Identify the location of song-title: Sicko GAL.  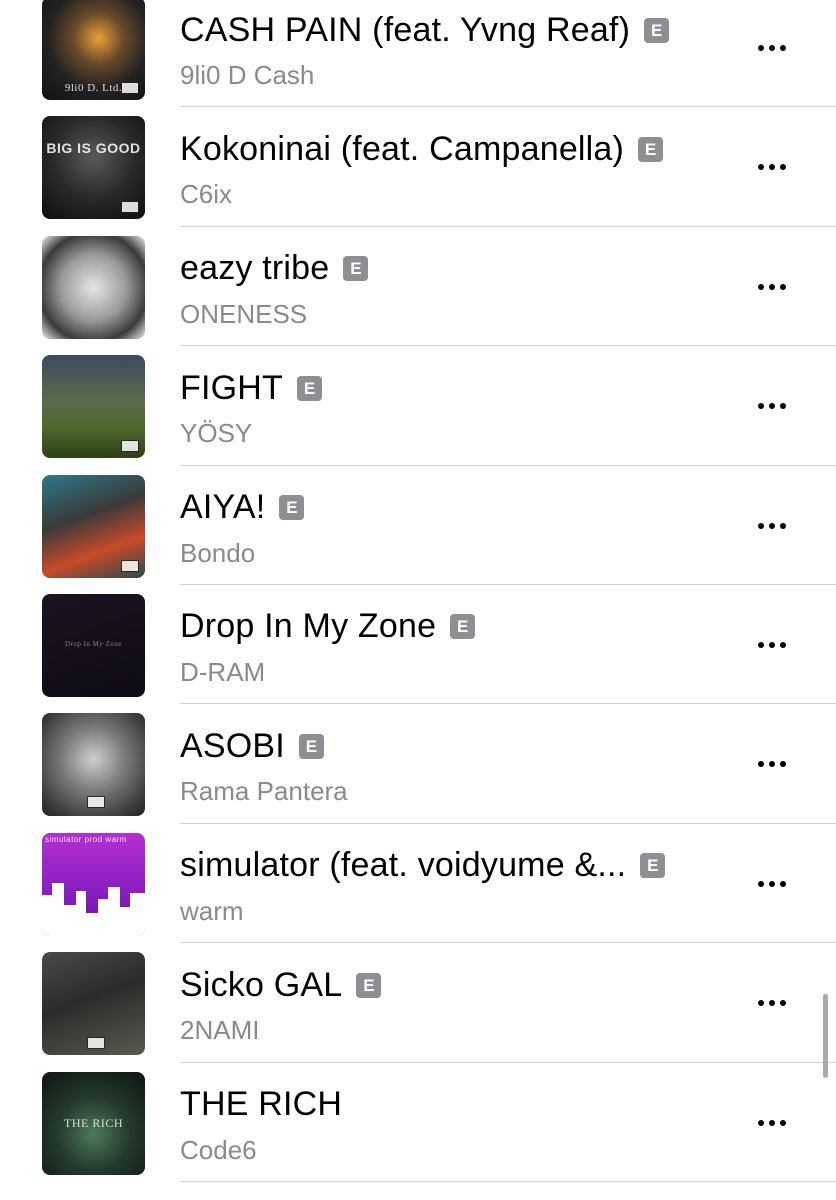
(261, 984).